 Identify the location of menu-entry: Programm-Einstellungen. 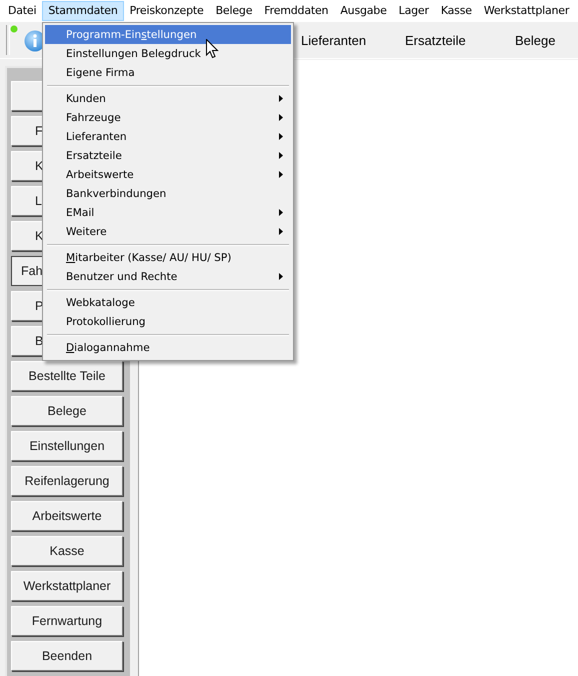
(168, 34).